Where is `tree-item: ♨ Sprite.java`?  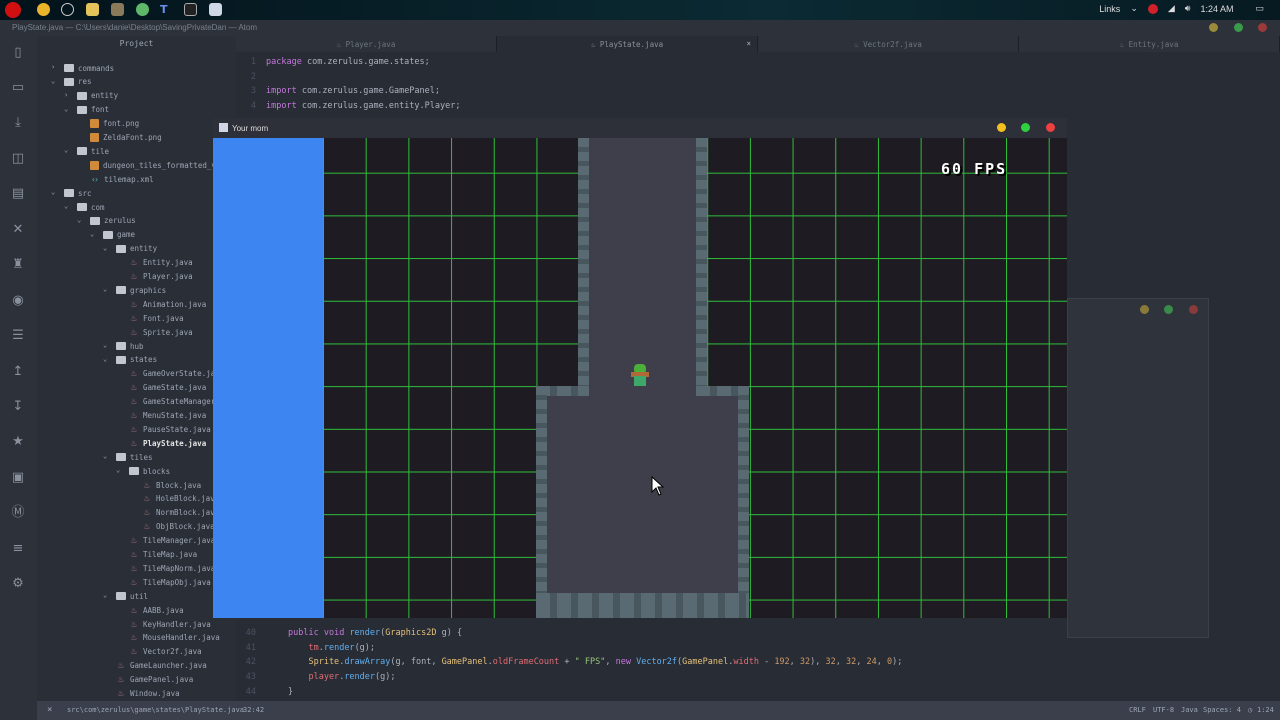 tree-item: ♨ Sprite.java is located at coordinates (160, 332).